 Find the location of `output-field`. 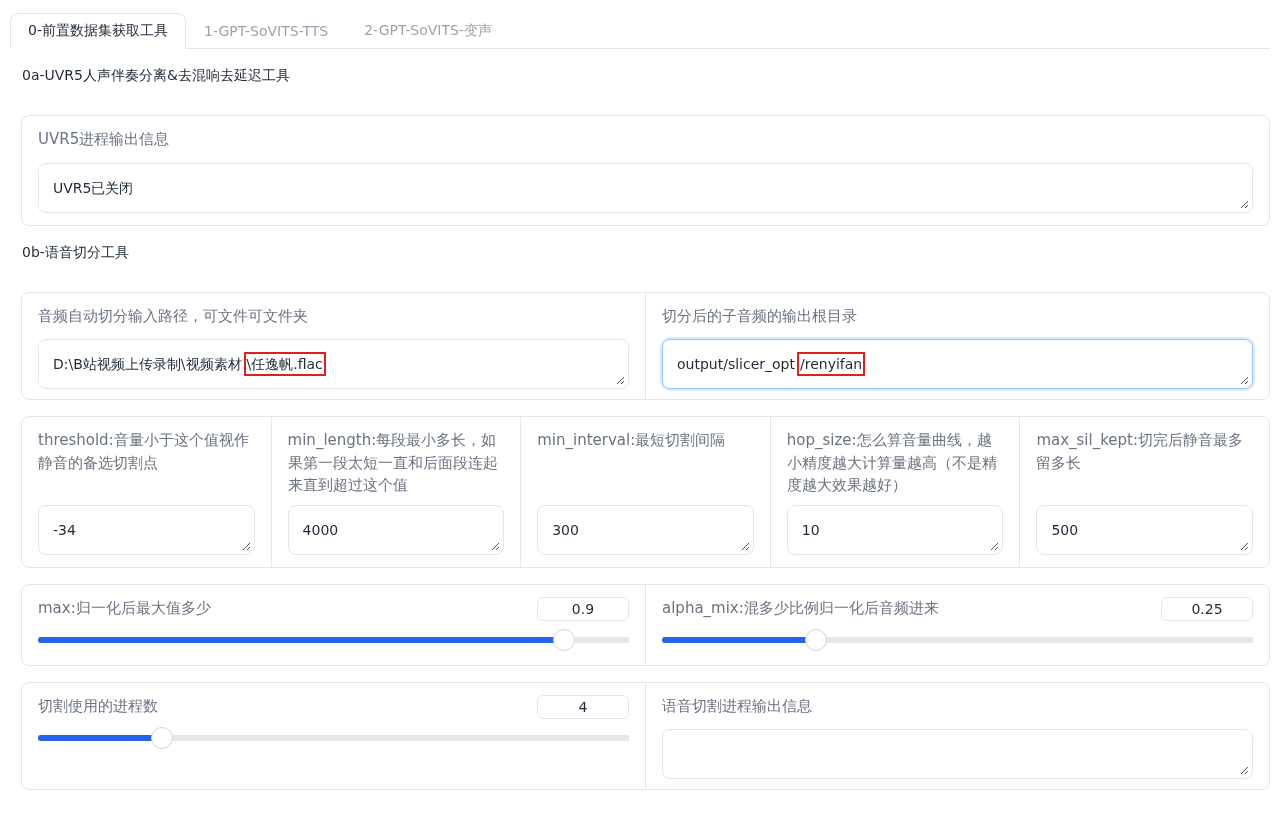

output-field is located at coordinates (957, 754).